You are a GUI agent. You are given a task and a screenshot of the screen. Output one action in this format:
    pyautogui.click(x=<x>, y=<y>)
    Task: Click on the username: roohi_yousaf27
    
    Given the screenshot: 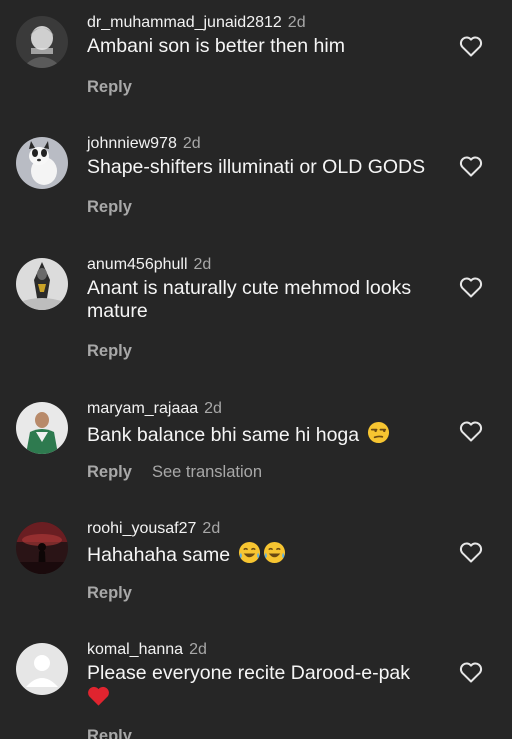 What is the action you would take?
    pyautogui.click(x=141, y=528)
    